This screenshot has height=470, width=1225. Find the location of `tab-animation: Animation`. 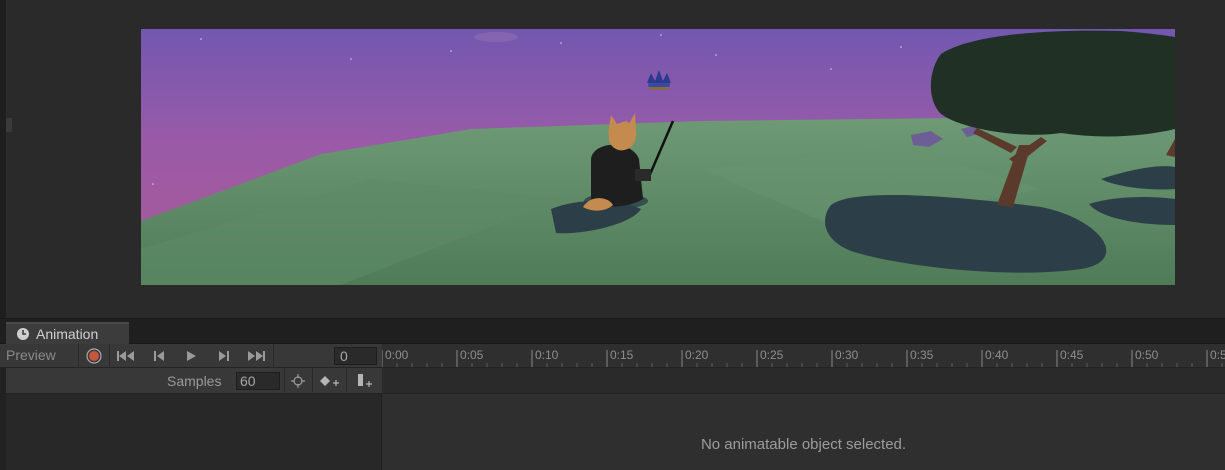

tab-animation: Animation is located at coordinates (67, 333).